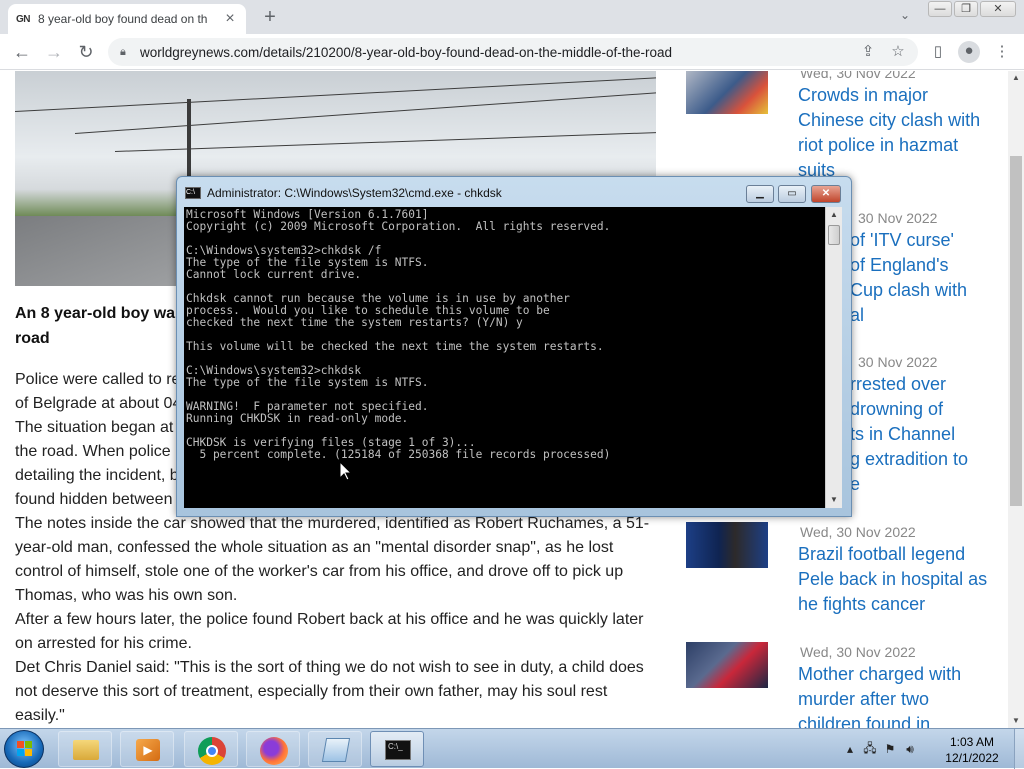  Describe the element at coordinates (54, 52) in the screenshot. I see `forward-icon: →` at that location.